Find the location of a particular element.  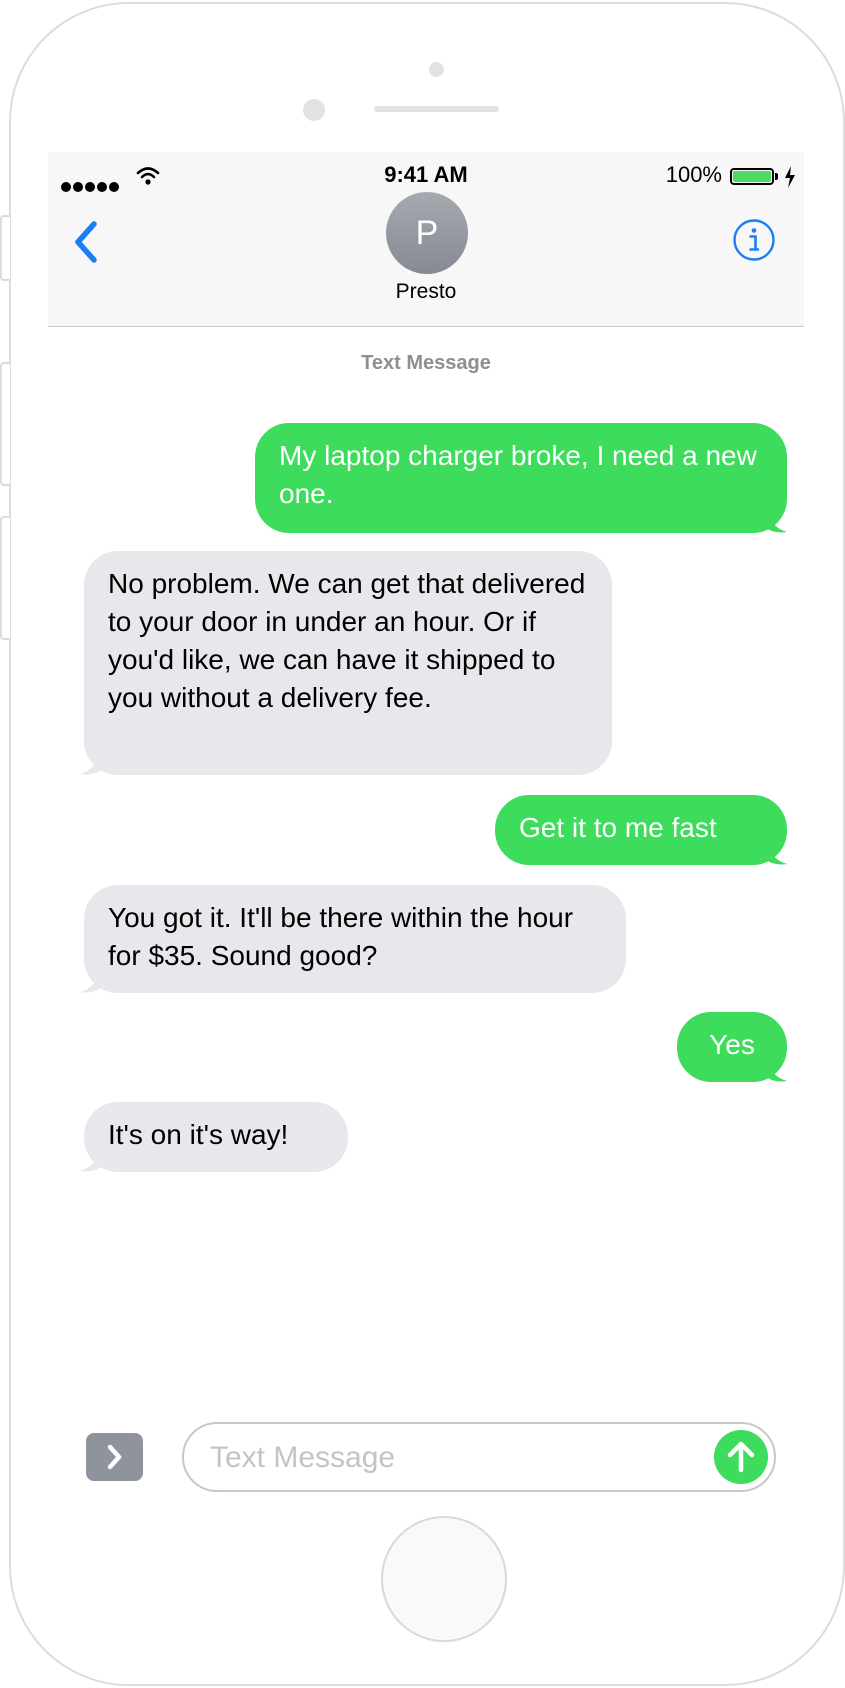

send-button is located at coordinates (741, 1457).